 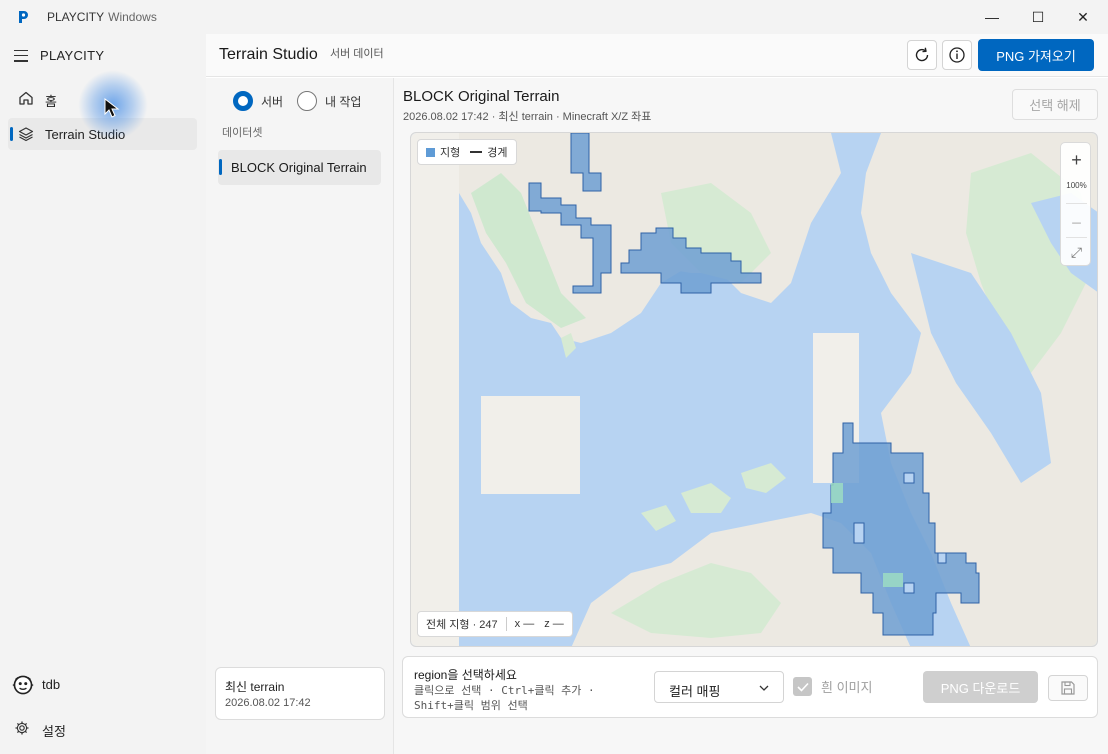 What do you see at coordinates (1083, 17) in the screenshot?
I see `close-button: ✕` at bounding box center [1083, 17].